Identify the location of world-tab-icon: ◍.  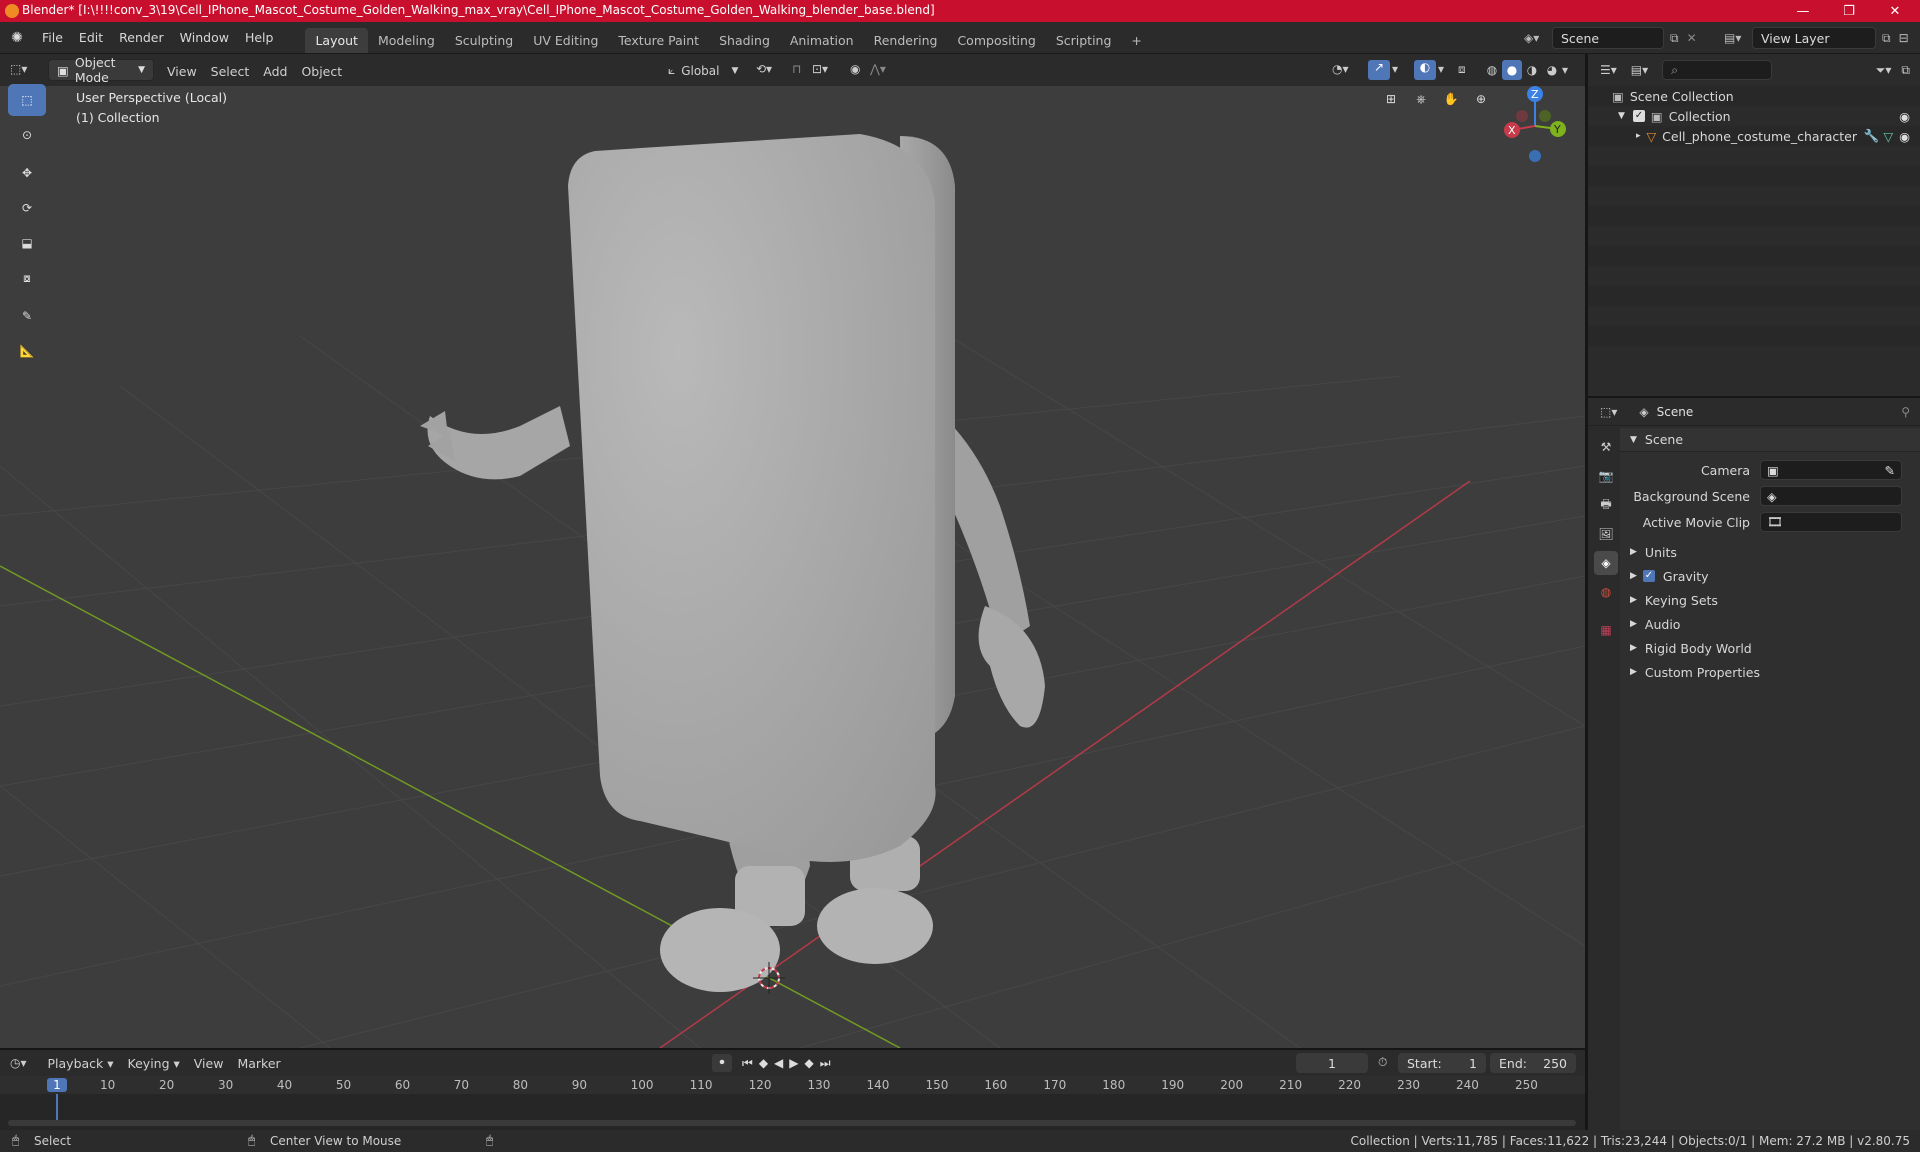
(1606, 592).